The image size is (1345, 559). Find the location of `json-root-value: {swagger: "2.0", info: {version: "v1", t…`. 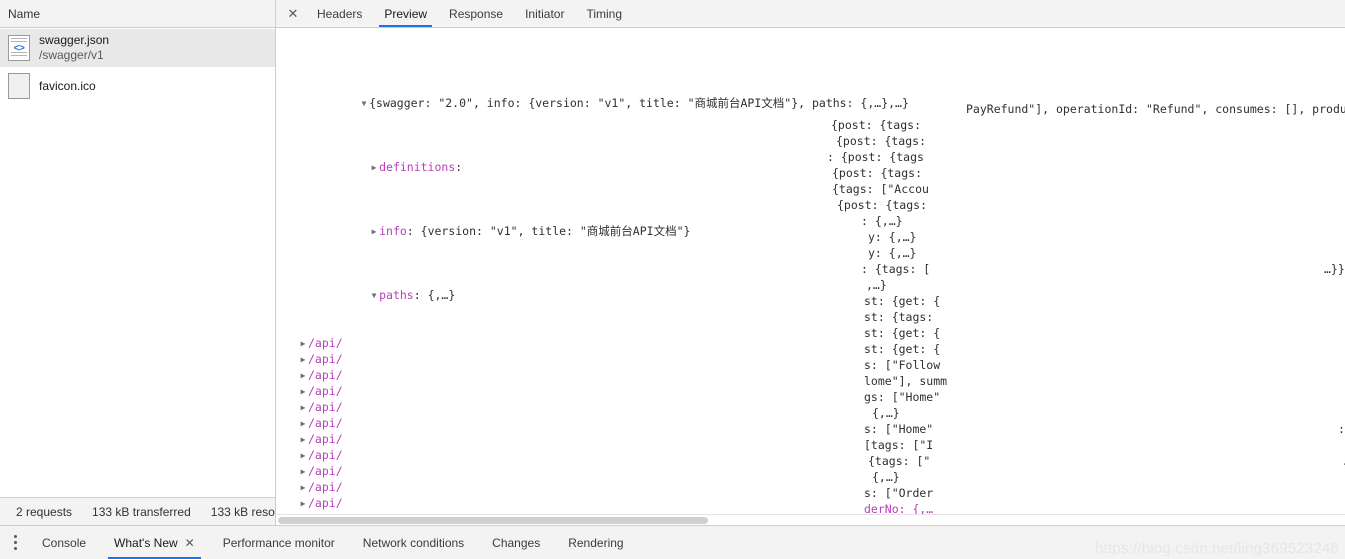

json-root-value: {swagger: "2.0", info: {version: "v1", t… is located at coordinates (639, 103).